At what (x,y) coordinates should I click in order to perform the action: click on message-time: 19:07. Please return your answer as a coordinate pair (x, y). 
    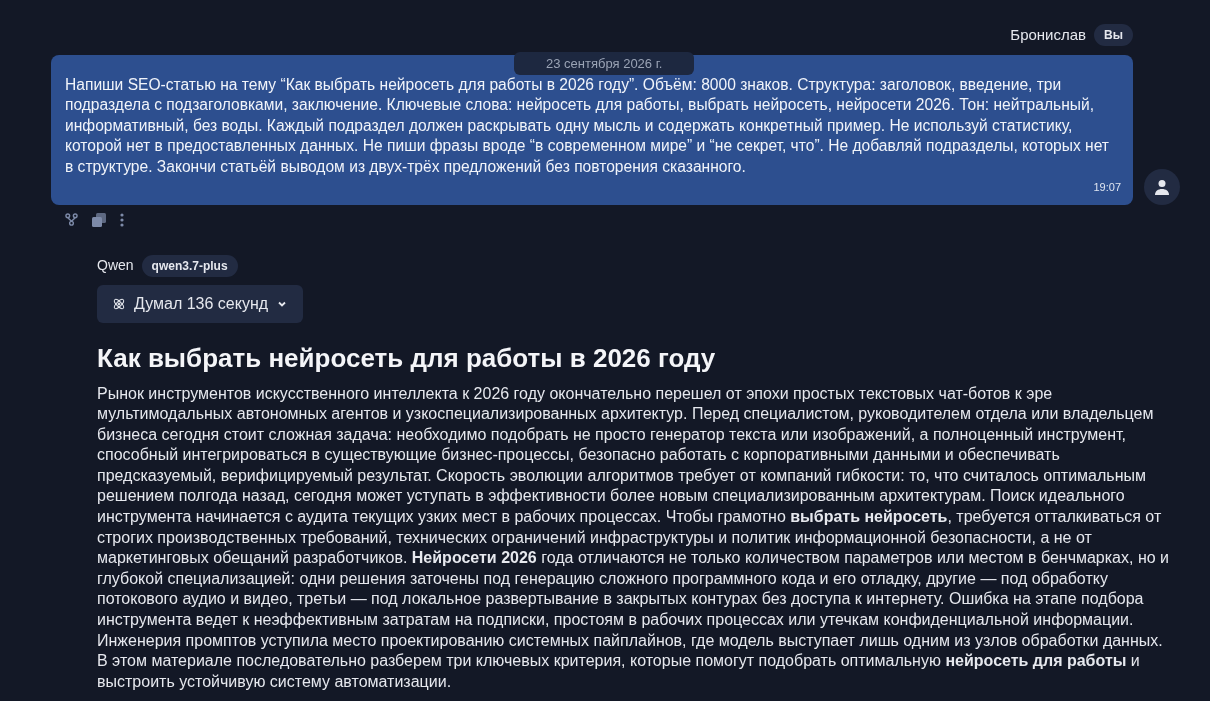
    Looking at the image, I should click on (1107, 187).